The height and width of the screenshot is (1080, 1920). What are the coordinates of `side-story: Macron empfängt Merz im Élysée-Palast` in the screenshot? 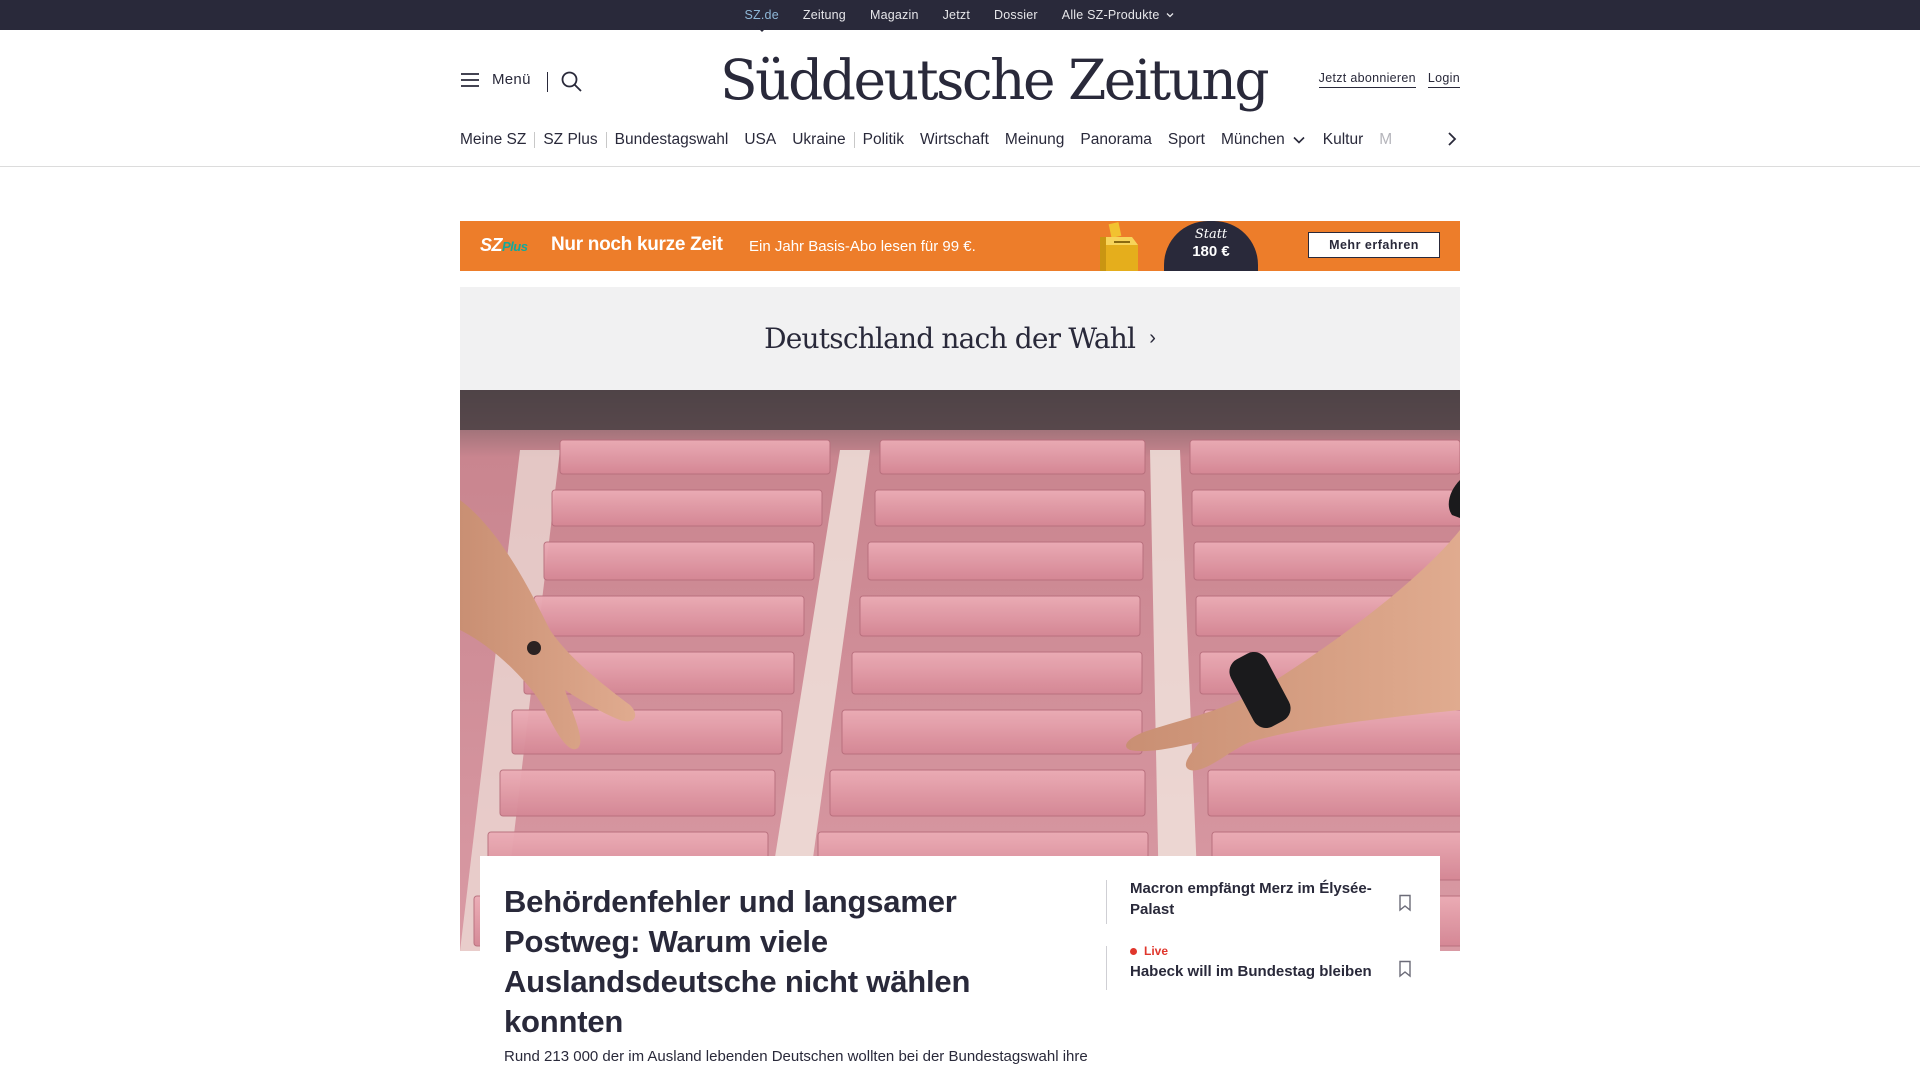 It's located at (1260, 899).